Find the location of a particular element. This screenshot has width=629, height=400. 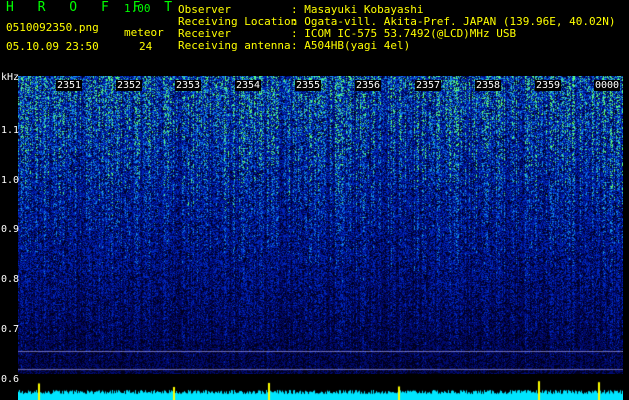

date-time: 05.10.09 23:50 is located at coordinates (52, 46).